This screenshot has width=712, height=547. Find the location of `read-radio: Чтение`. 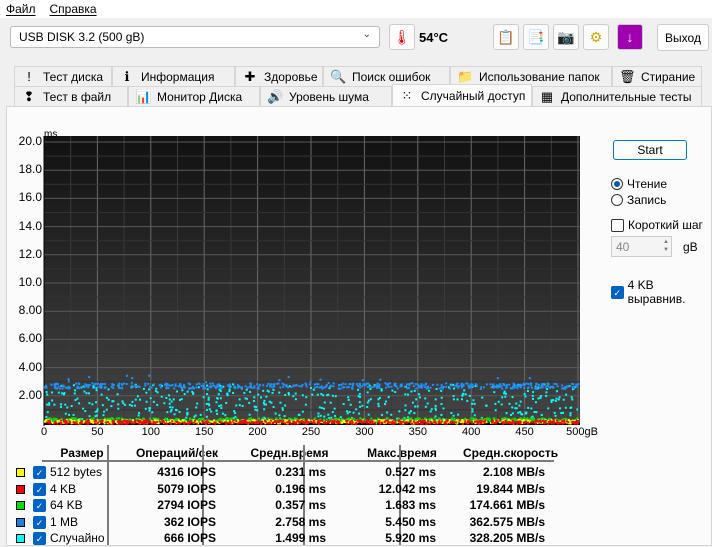

read-radio: Чтение is located at coordinates (639, 184).